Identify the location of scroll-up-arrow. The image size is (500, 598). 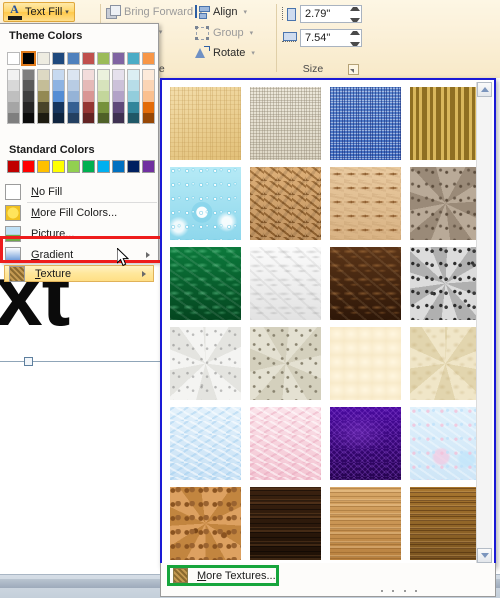
(484, 89).